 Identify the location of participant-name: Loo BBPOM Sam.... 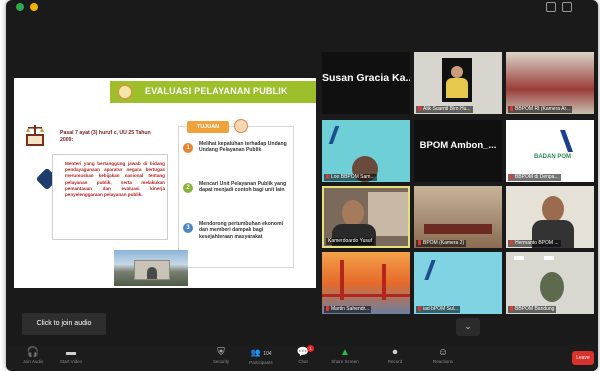
(350, 177).